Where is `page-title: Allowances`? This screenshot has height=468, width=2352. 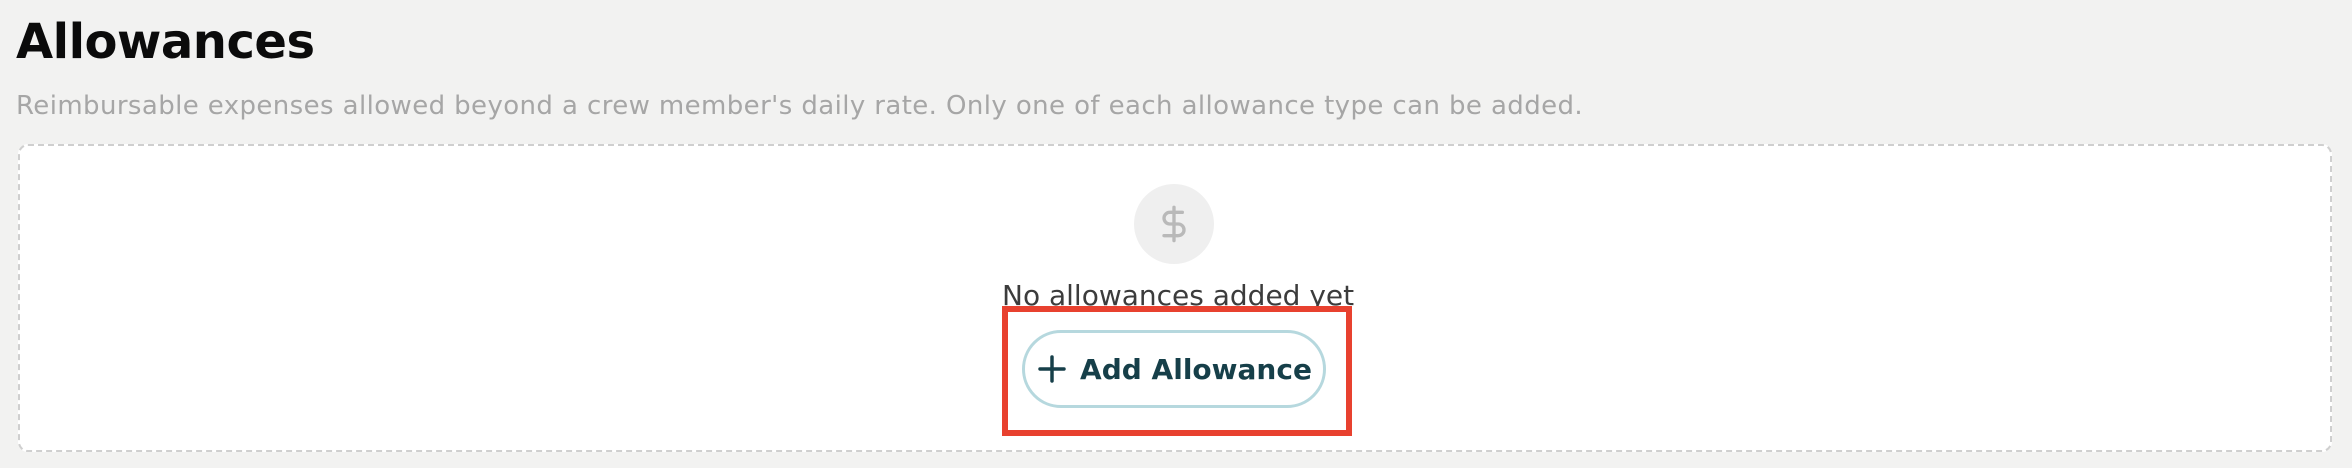
page-title: Allowances is located at coordinates (165, 42).